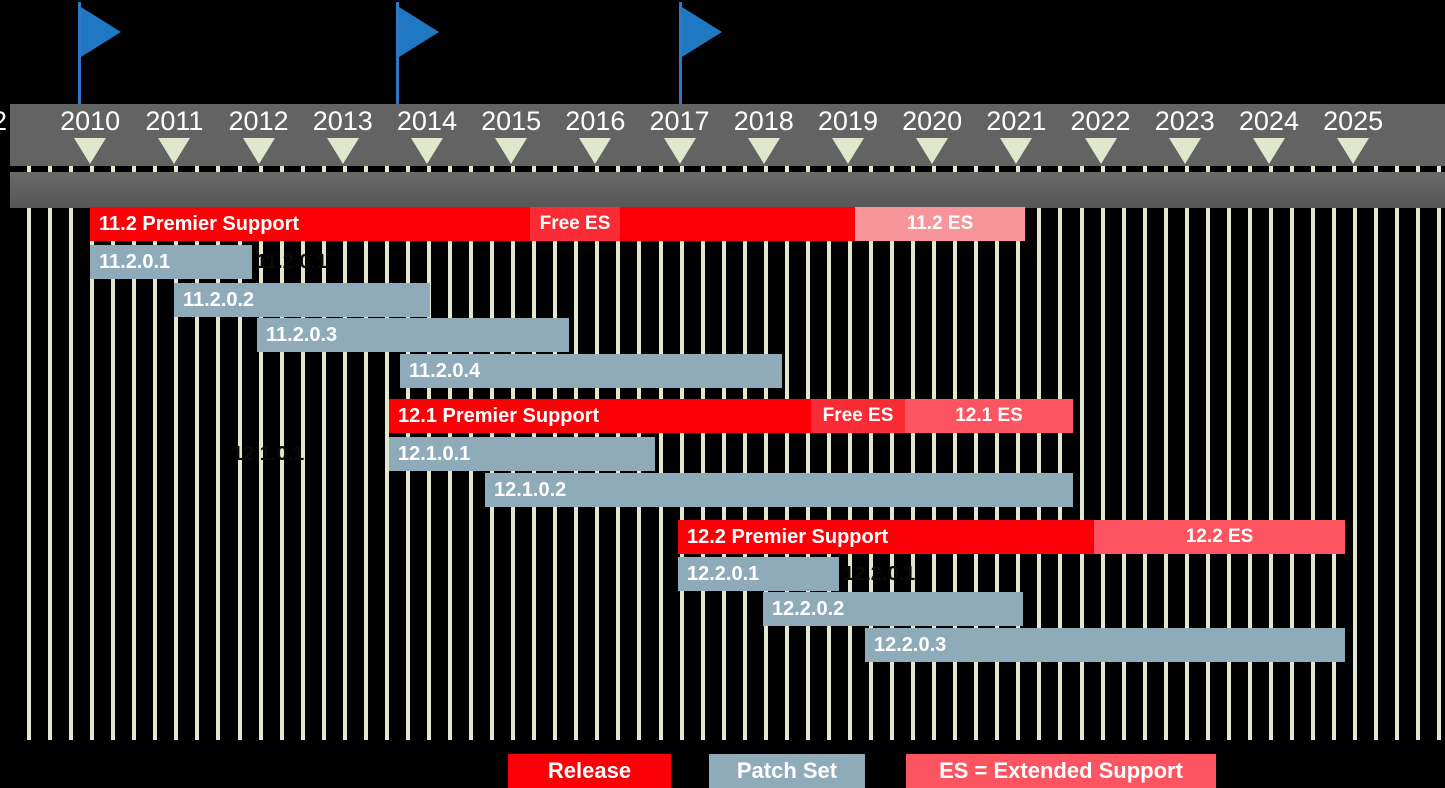 The width and height of the screenshot is (1445, 788). Describe the element at coordinates (530, 490) in the screenshot. I see `bar-label-12-1-0-2: 12.1.0.2` at that location.